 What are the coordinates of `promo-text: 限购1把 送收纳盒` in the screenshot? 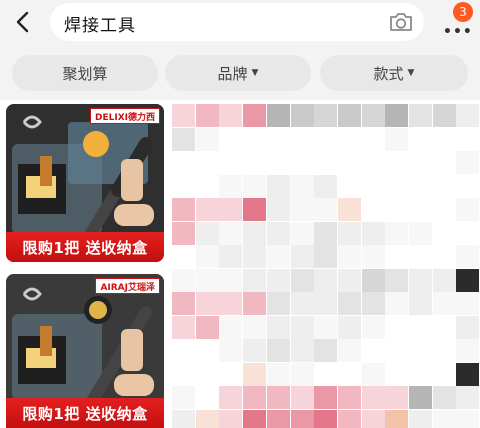 It's located at (85, 247).